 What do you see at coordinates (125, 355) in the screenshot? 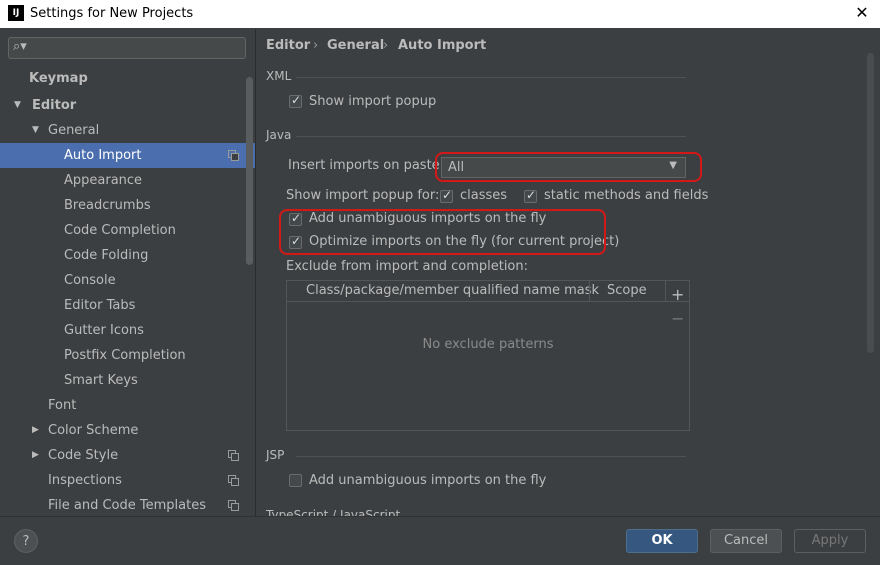
I see `sidebar-item-postfix-completion: Postfix Completion` at bounding box center [125, 355].